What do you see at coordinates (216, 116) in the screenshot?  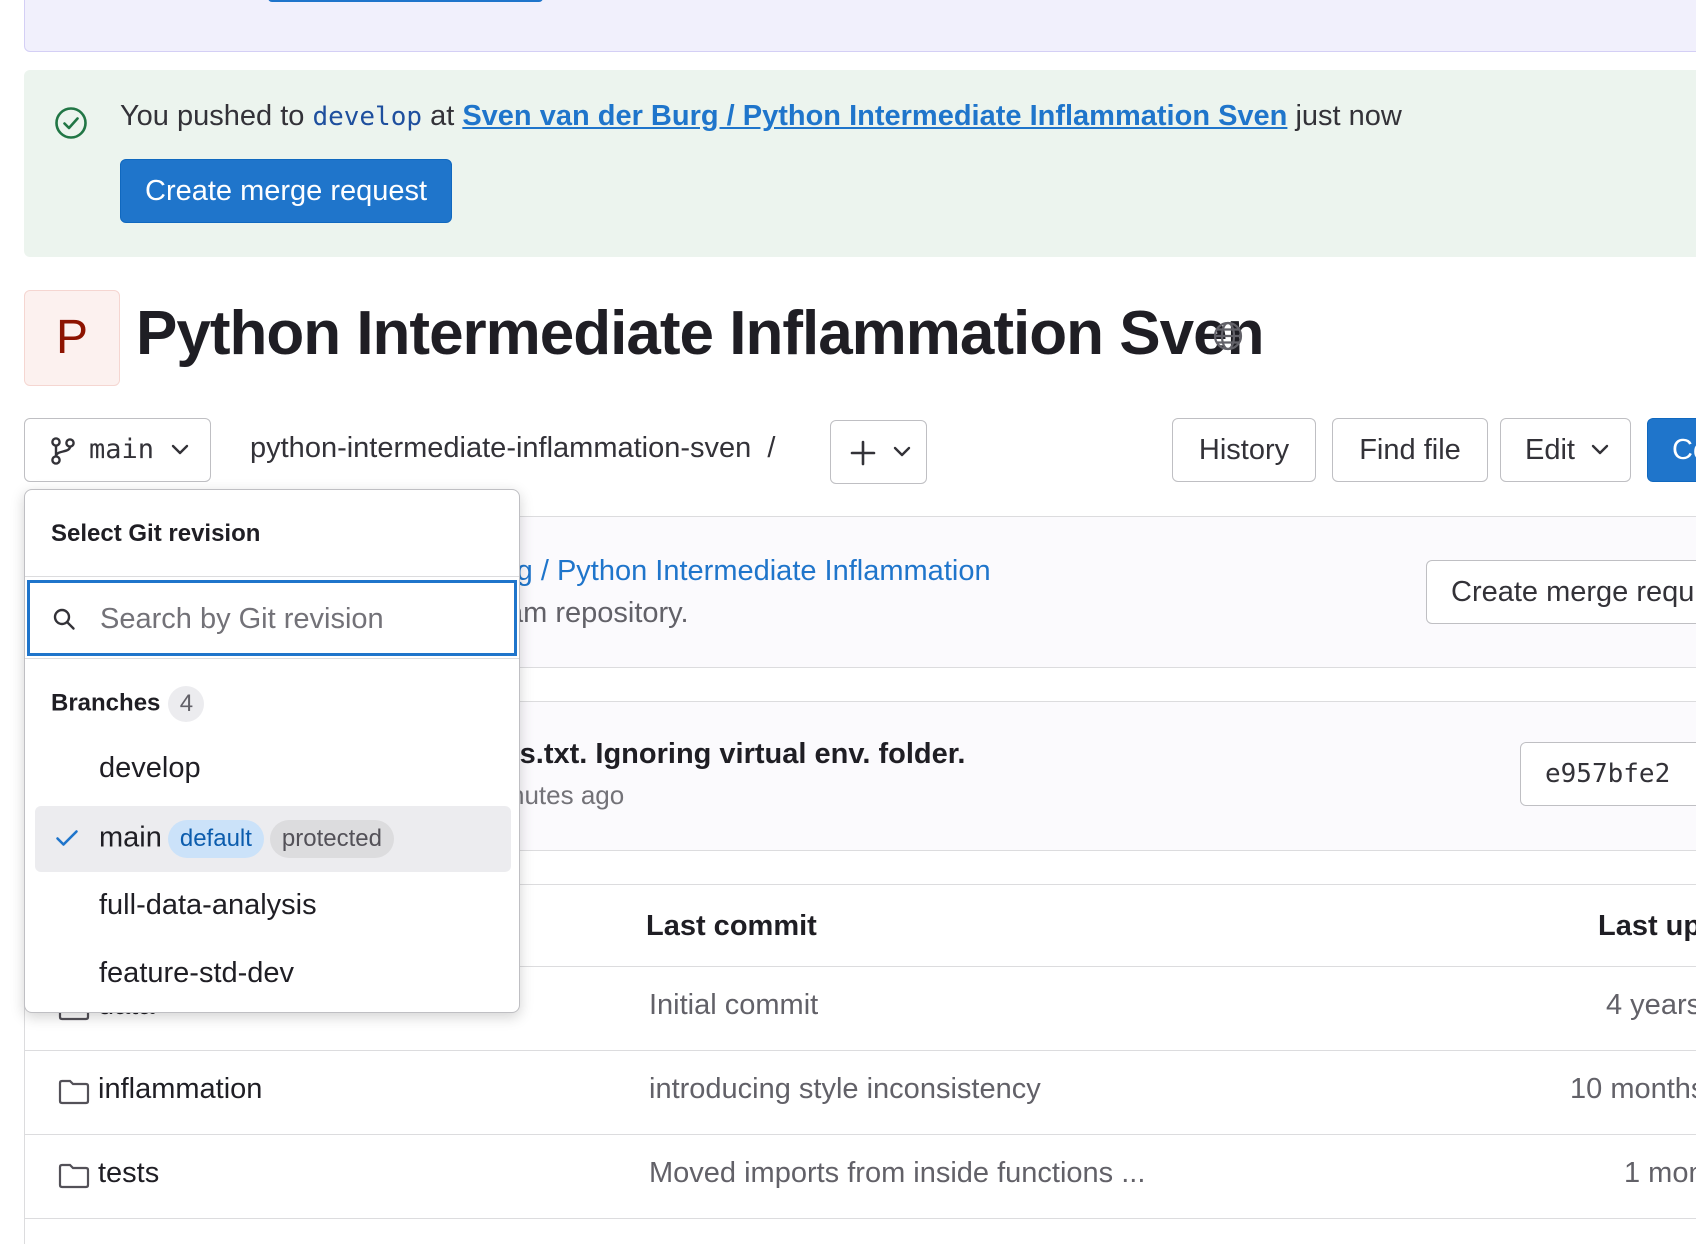 I see `alert-prefix: You pushed to` at bounding box center [216, 116].